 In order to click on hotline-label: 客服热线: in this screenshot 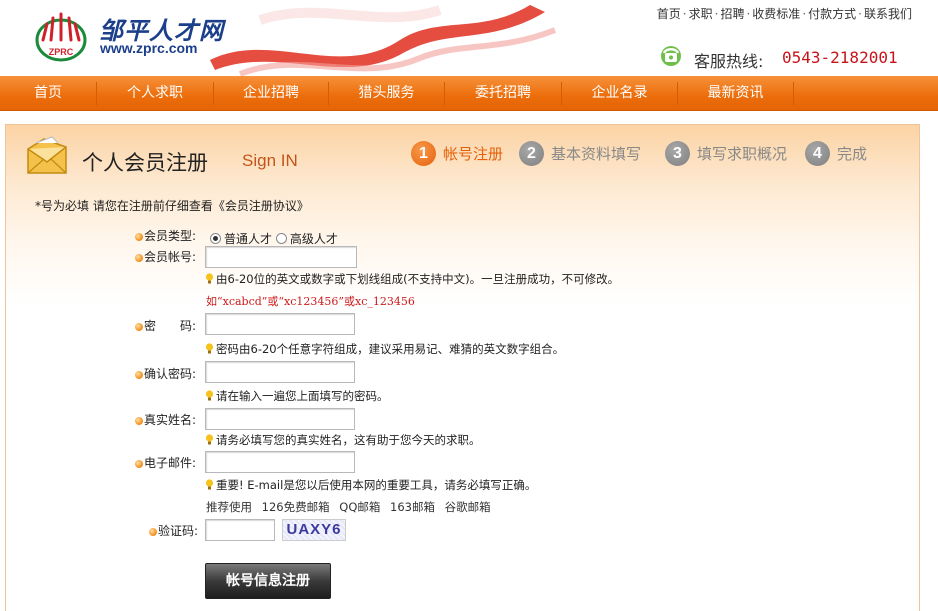, I will do `click(729, 61)`.